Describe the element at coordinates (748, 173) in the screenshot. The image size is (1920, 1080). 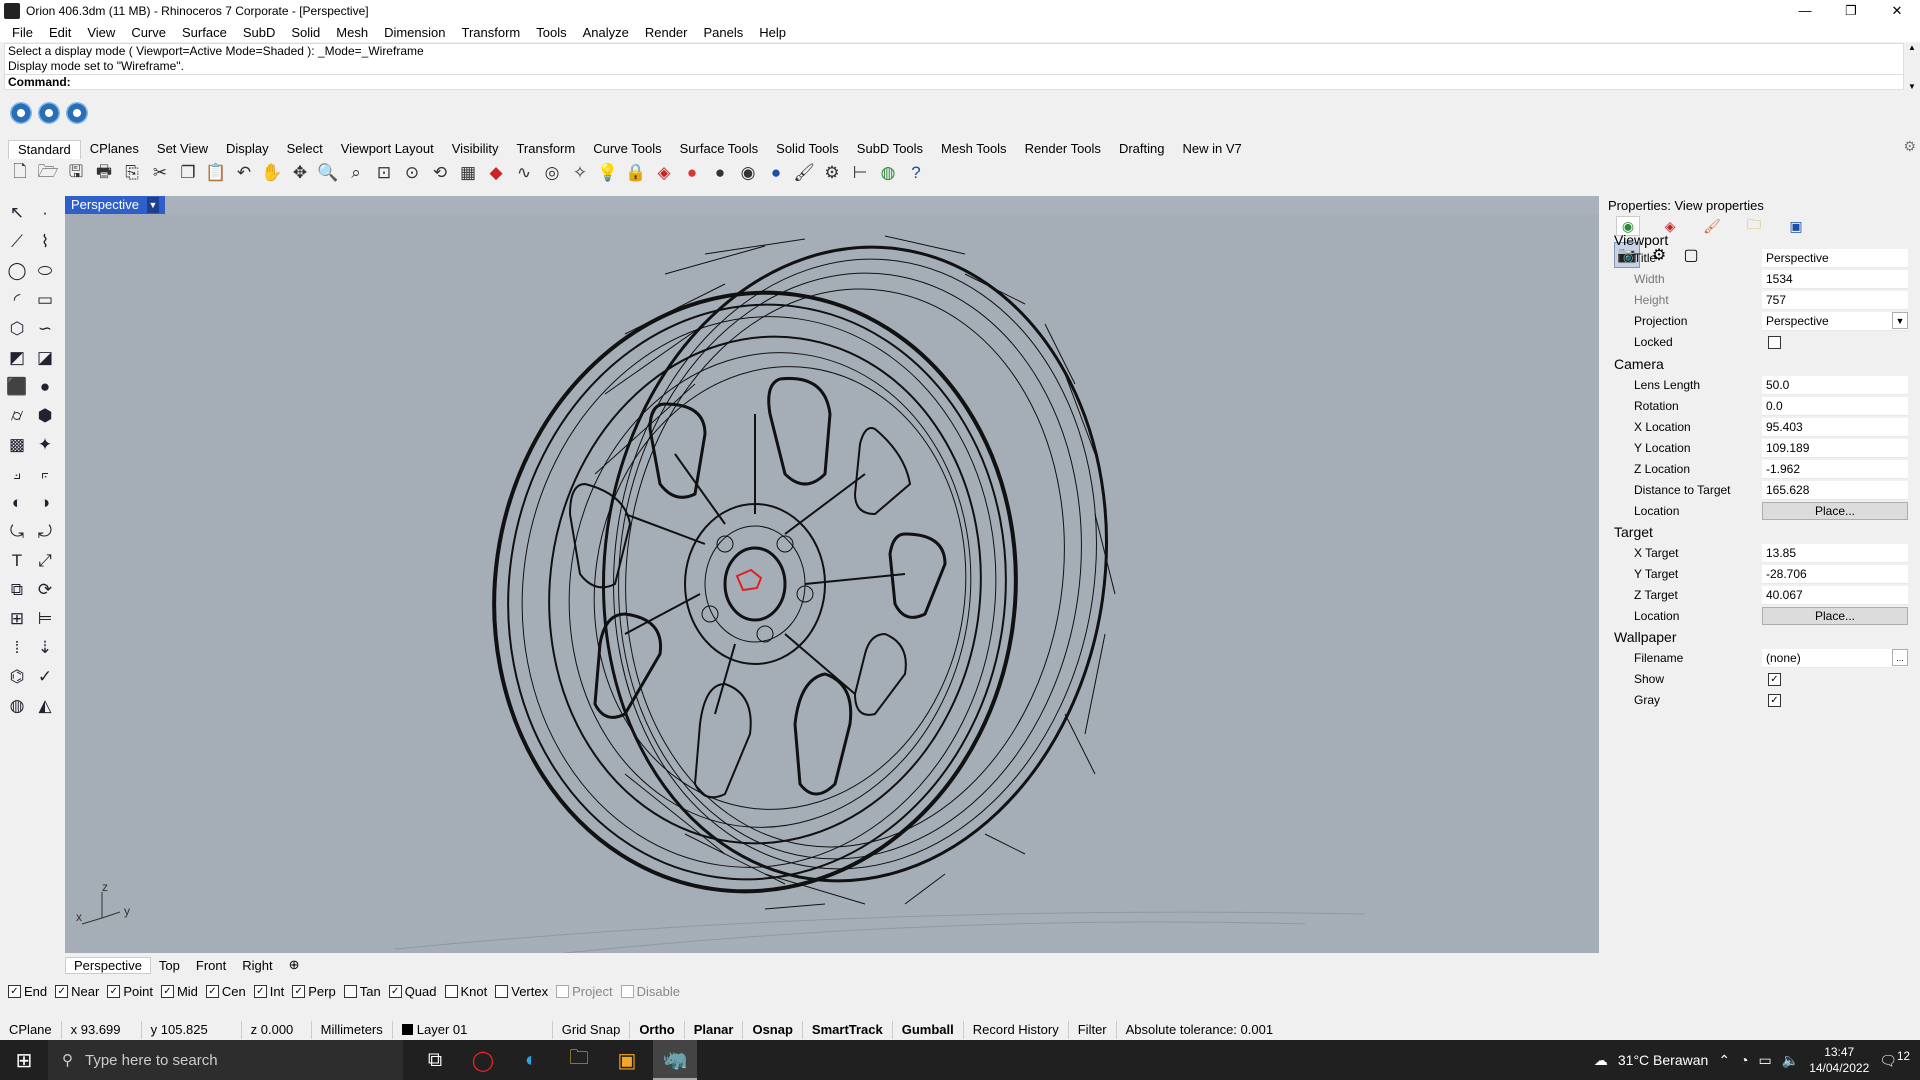
I see `shaded-icon: ◉` at that location.